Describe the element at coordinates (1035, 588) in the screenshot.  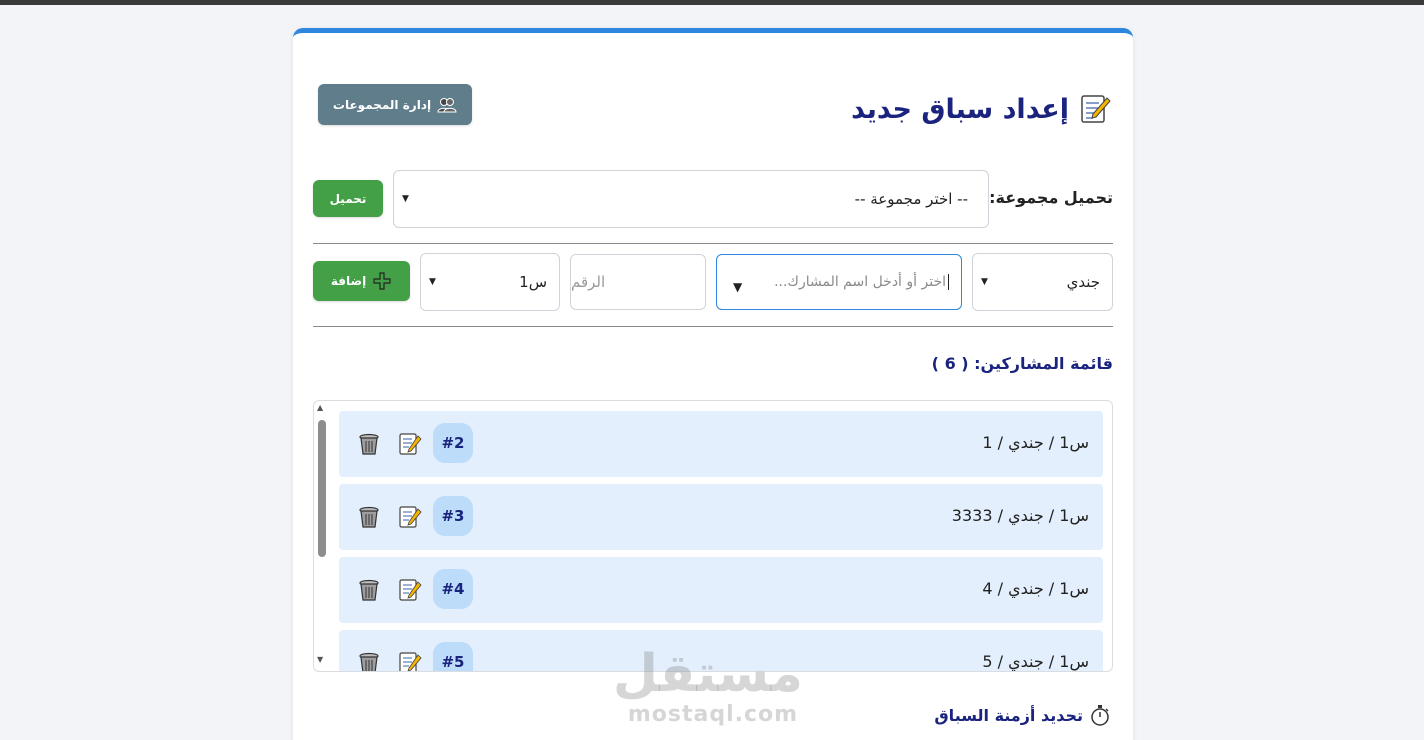
I see `participant-details: س1 / جندي / 4` at that location.